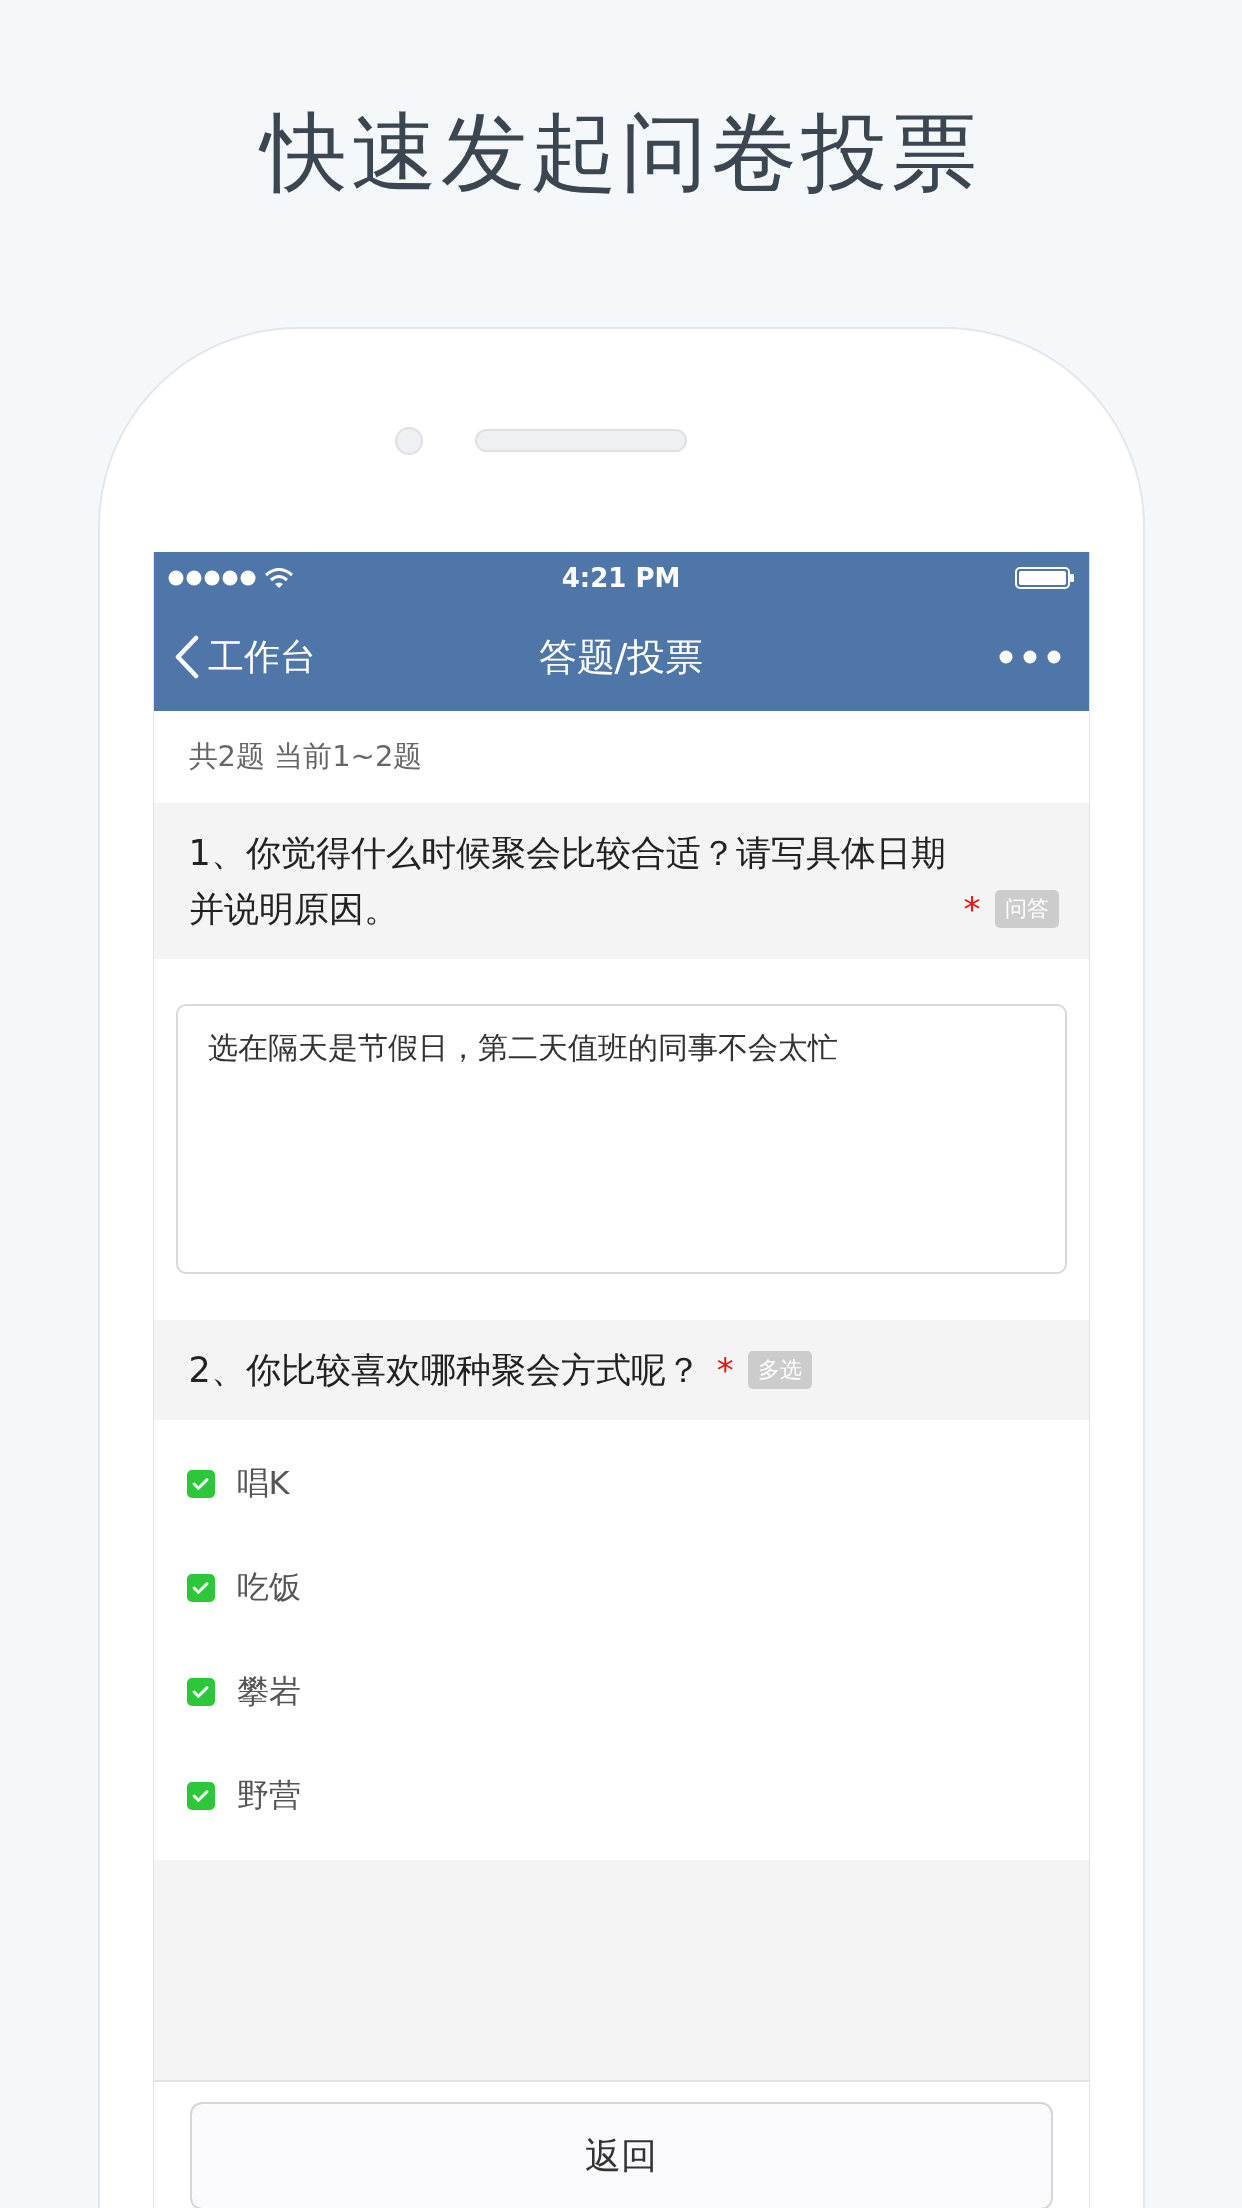 The height and width of the screenshot is (2208, 1242). I want to click on page-title: 答题/投票, so click(621, 656).